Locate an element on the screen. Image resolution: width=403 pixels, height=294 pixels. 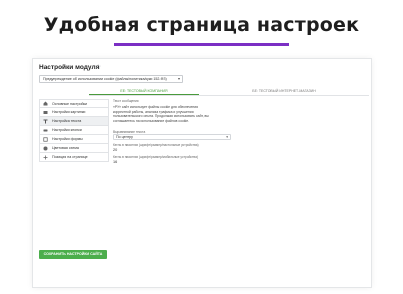
sidebar-item-label: Настройка текста is located at coordinates (67, 121).